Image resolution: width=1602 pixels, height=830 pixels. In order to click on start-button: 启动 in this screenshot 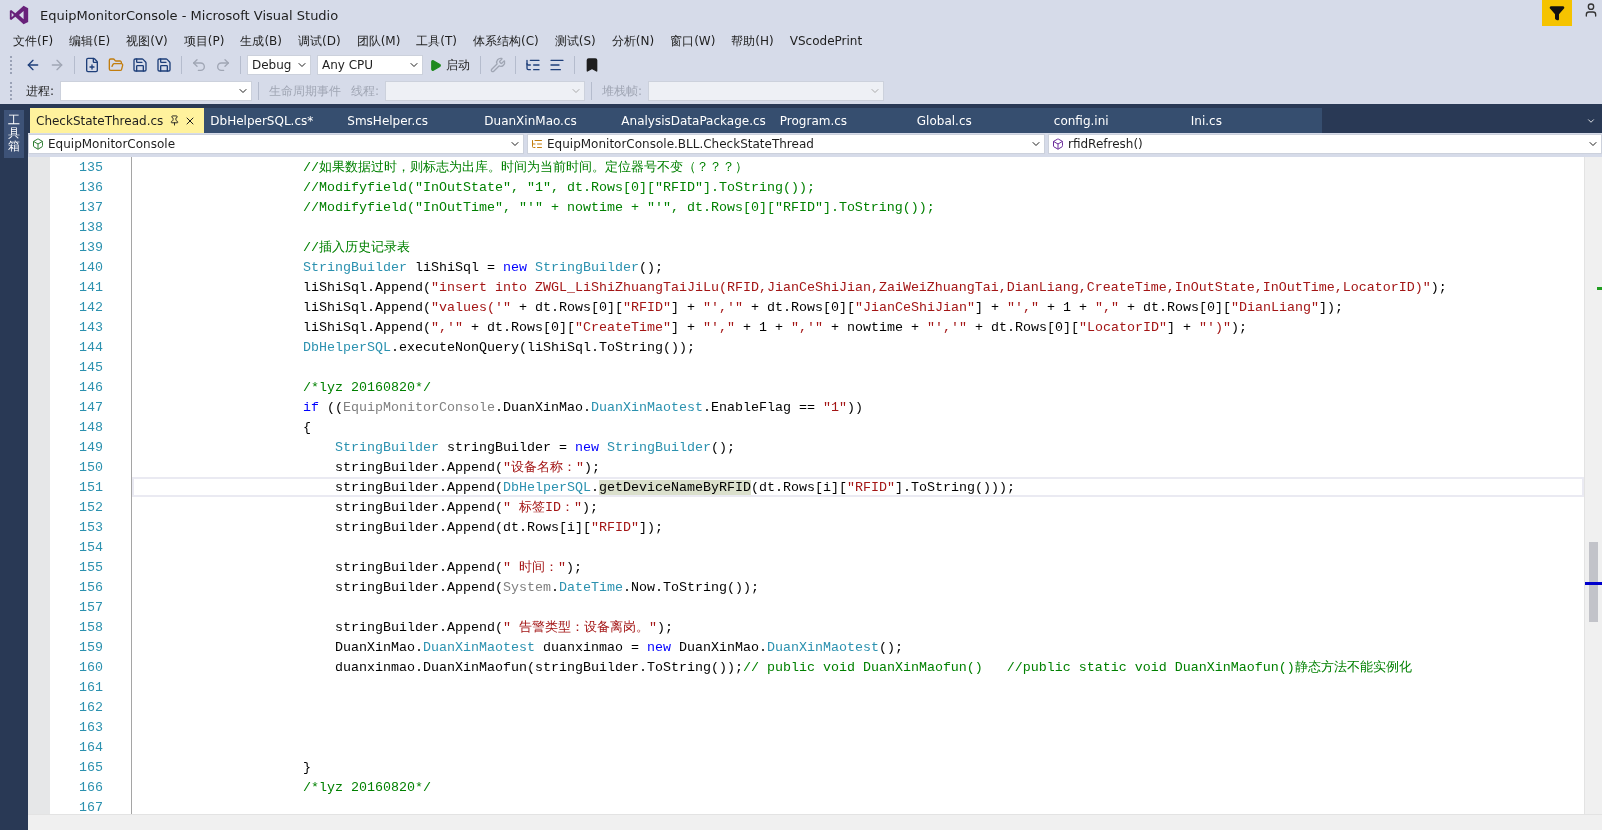, I will do `click(449, 65)`.